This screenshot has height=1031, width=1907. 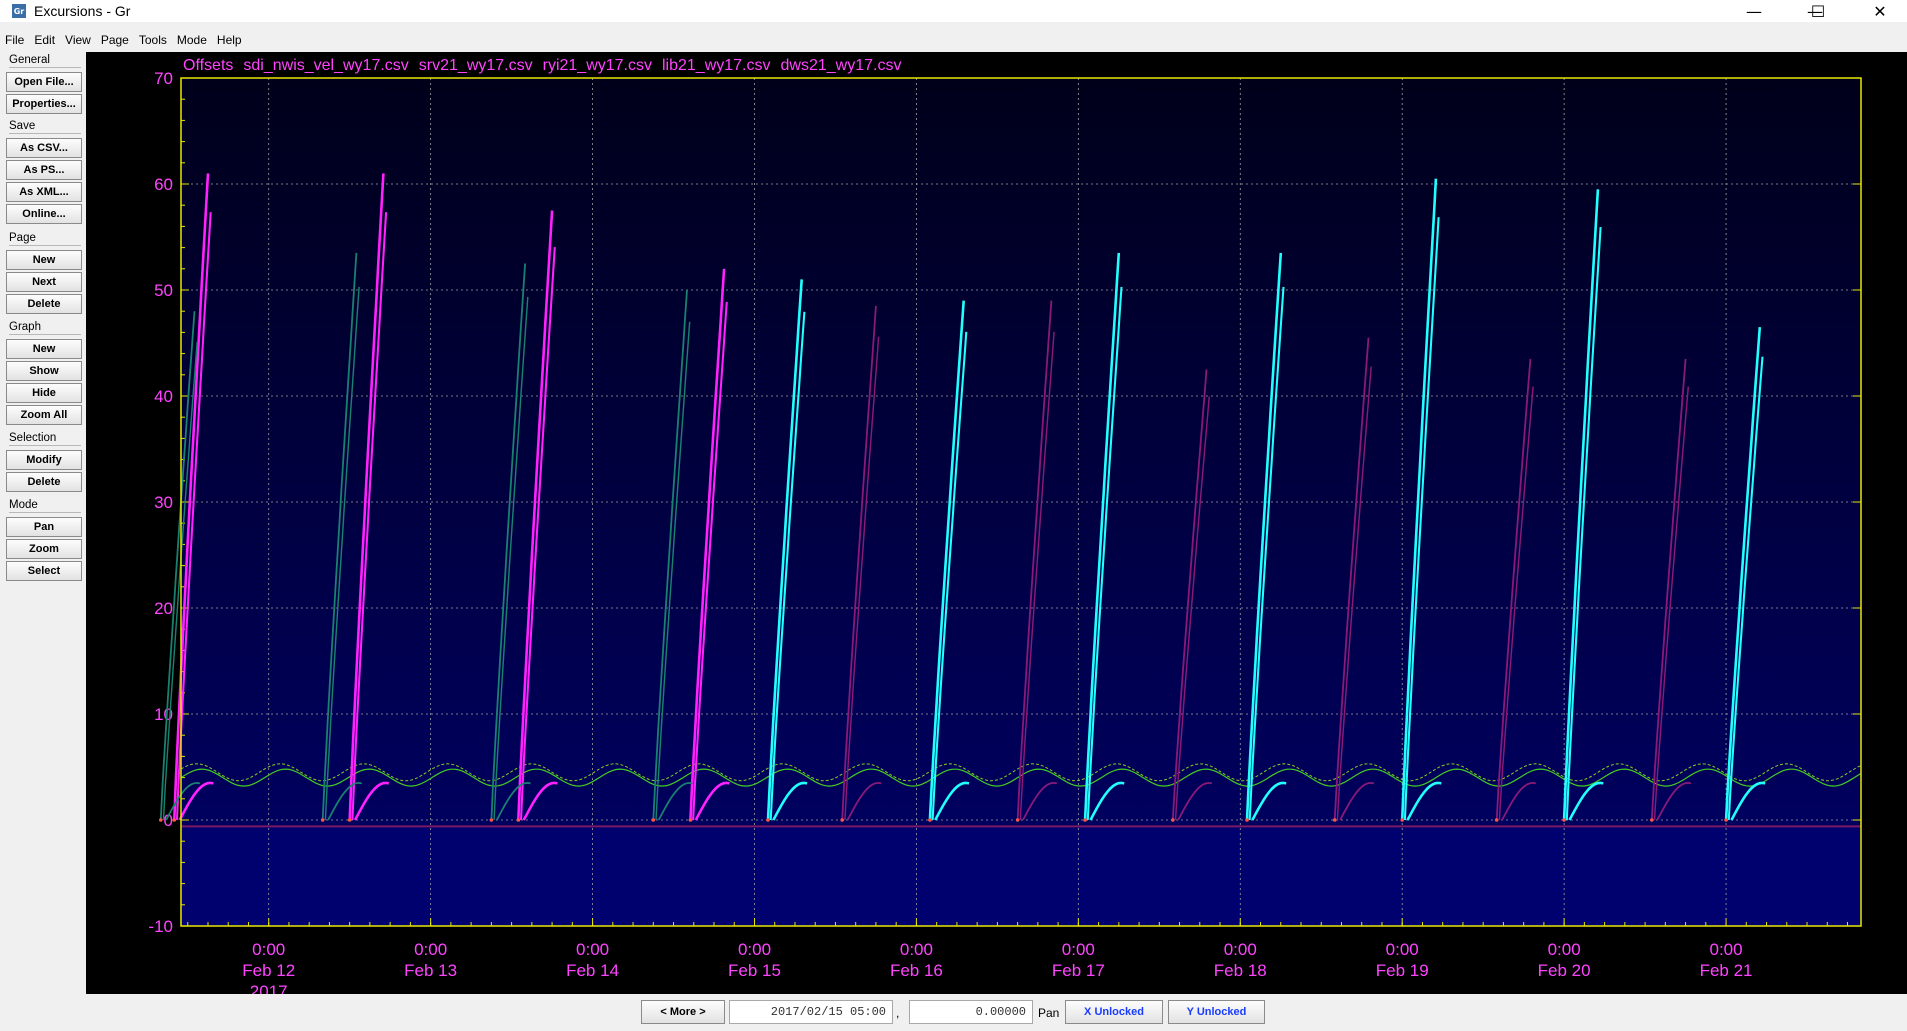 I want to click on minimize-window-button: —, so click(x=1754, y=11).